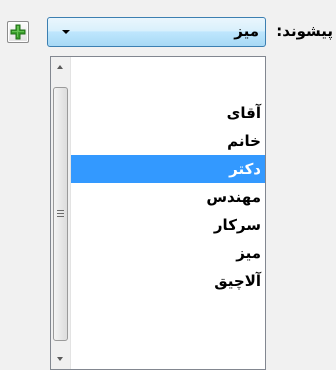 This screenshot has width=336, height=370. I want to click on chevron-down-icon, so click(66, 32).